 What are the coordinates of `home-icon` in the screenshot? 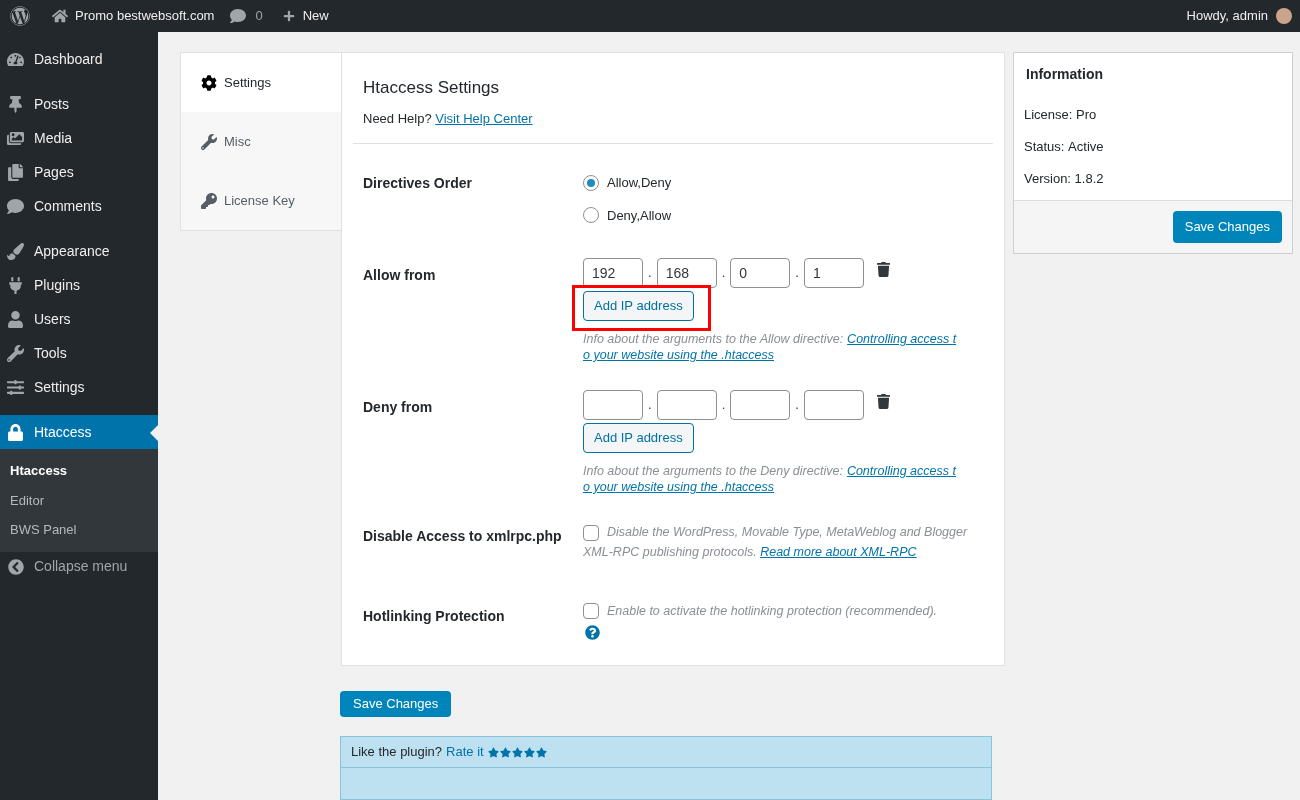 It's located at (60, 16).